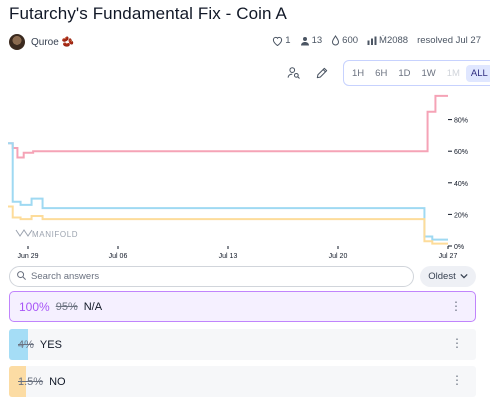 The image size is (490, 405). Describe the element at coordinates (317, 40) in the screenshot. I see `traders-count: 13` at that location.